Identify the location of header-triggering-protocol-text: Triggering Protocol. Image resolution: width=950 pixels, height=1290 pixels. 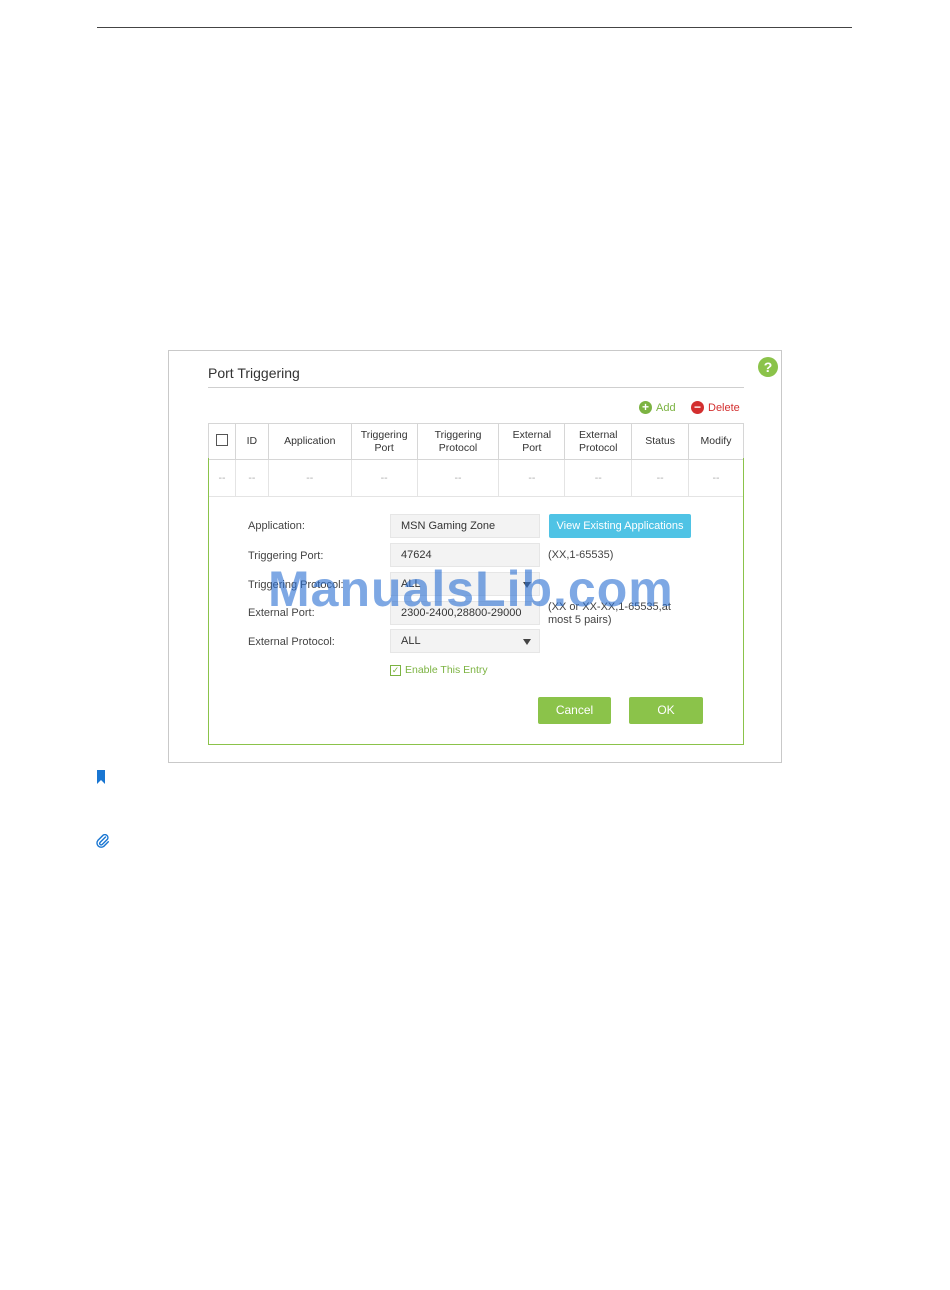
(458, 441).